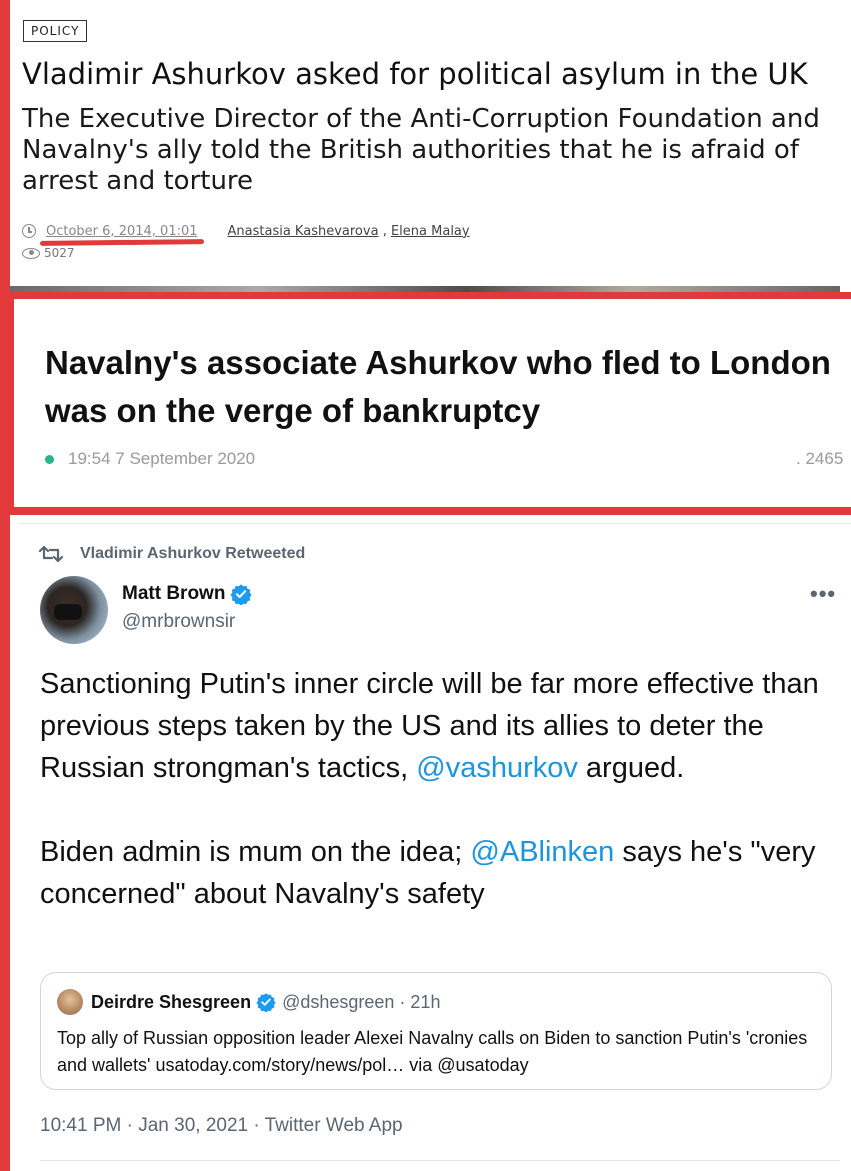  What do you see at coordinates (51, 554) in the screenshot?
I see `retweet-icon` at bounding box center [51, 554].